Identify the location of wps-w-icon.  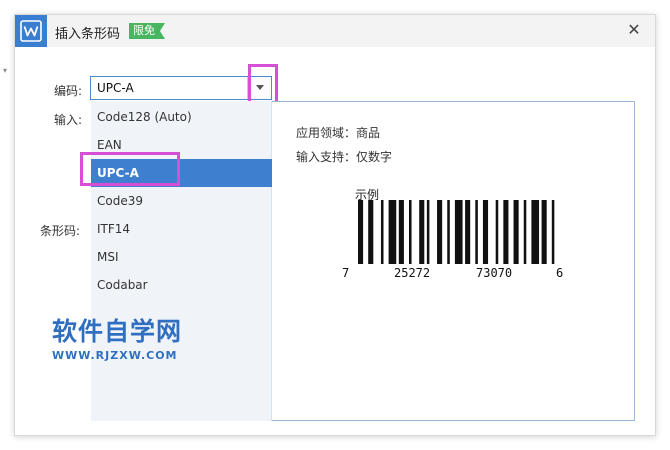
(31, 31).